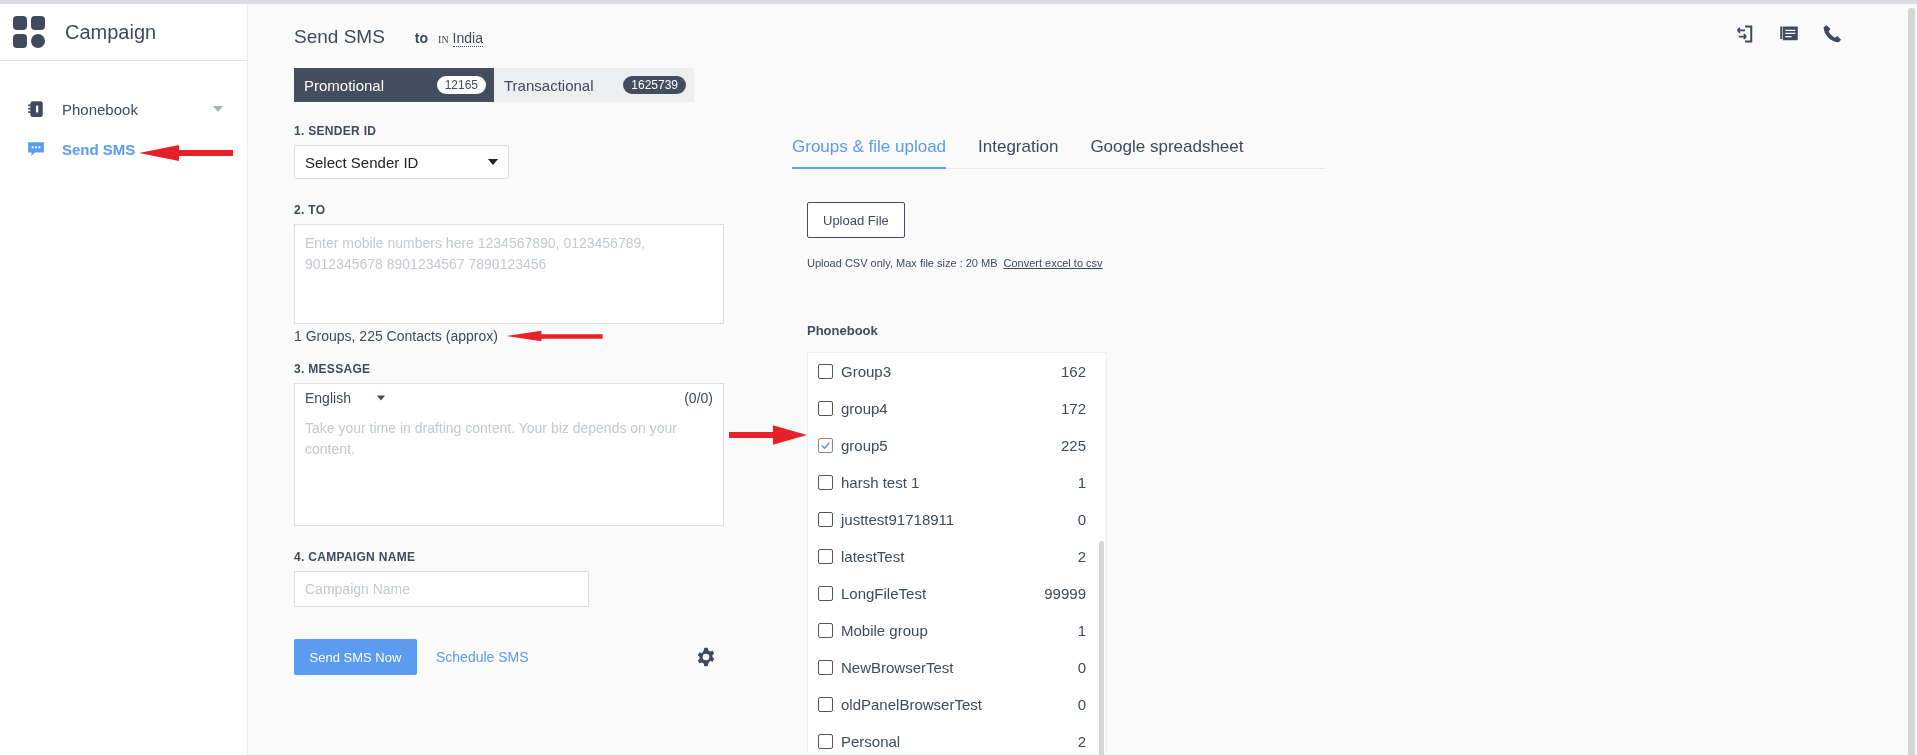 The image size is (1917, 755). I want to click on chat-icon, so click(36, 149).